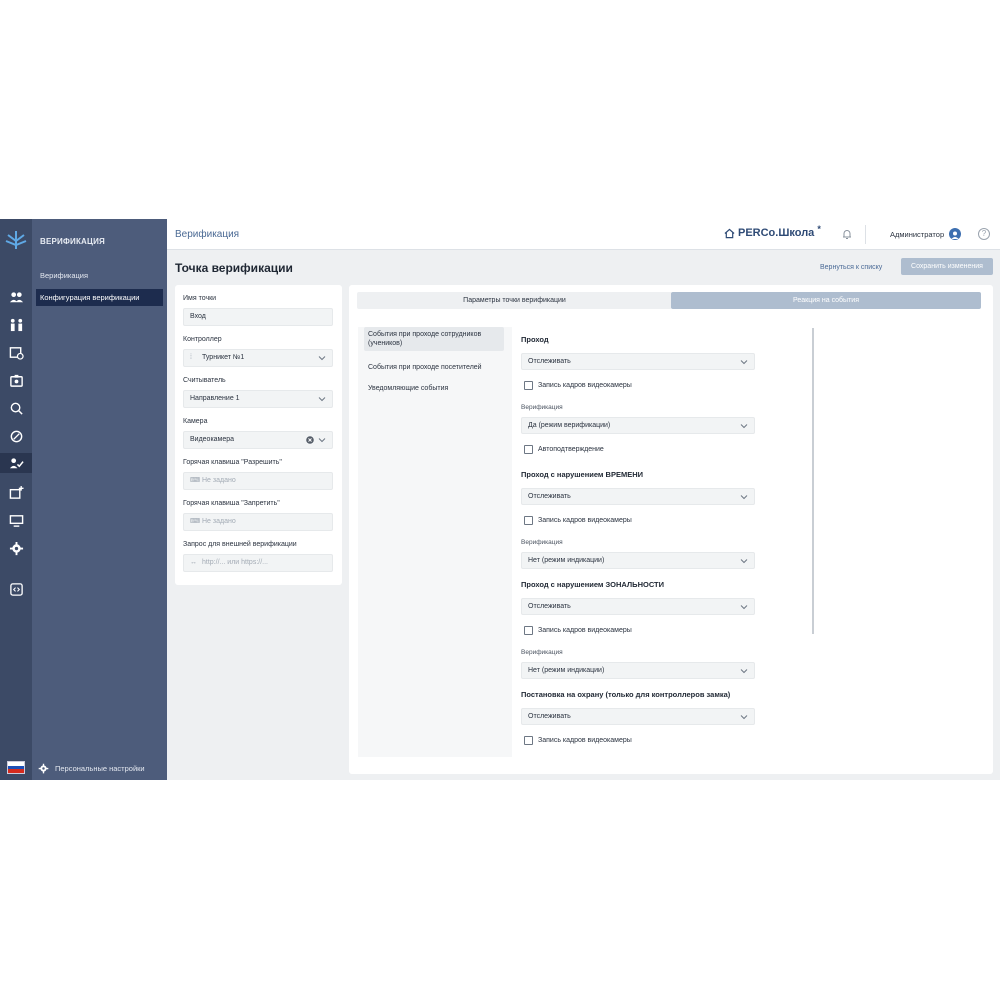 This screenshot has width=1000, height=1000. I want to click on time-record-checkbox: Запись кадров видеокамеры, so click(578, 520).